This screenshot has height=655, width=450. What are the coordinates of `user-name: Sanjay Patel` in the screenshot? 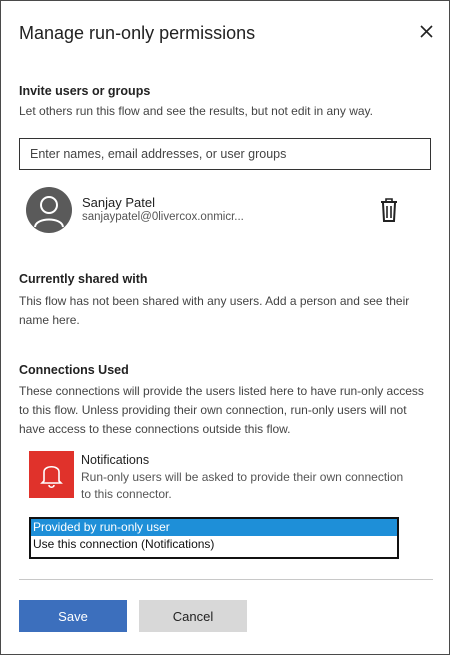 It's located at (118, 202).